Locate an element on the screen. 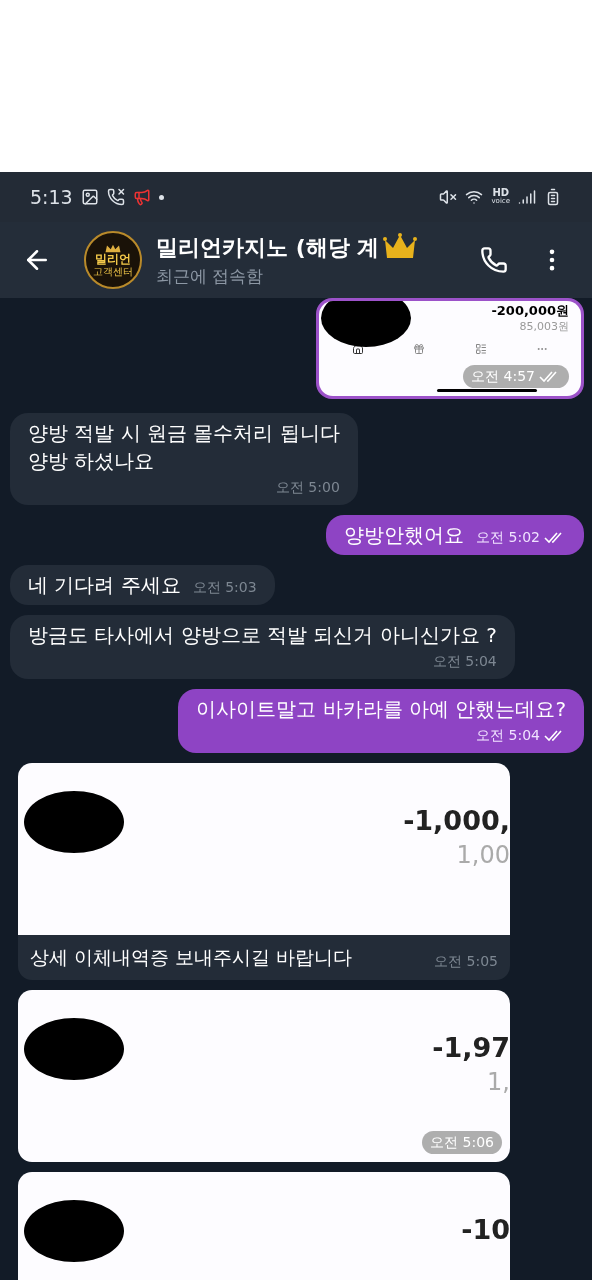  hd-text: HD is located at coordinates (501, 193).